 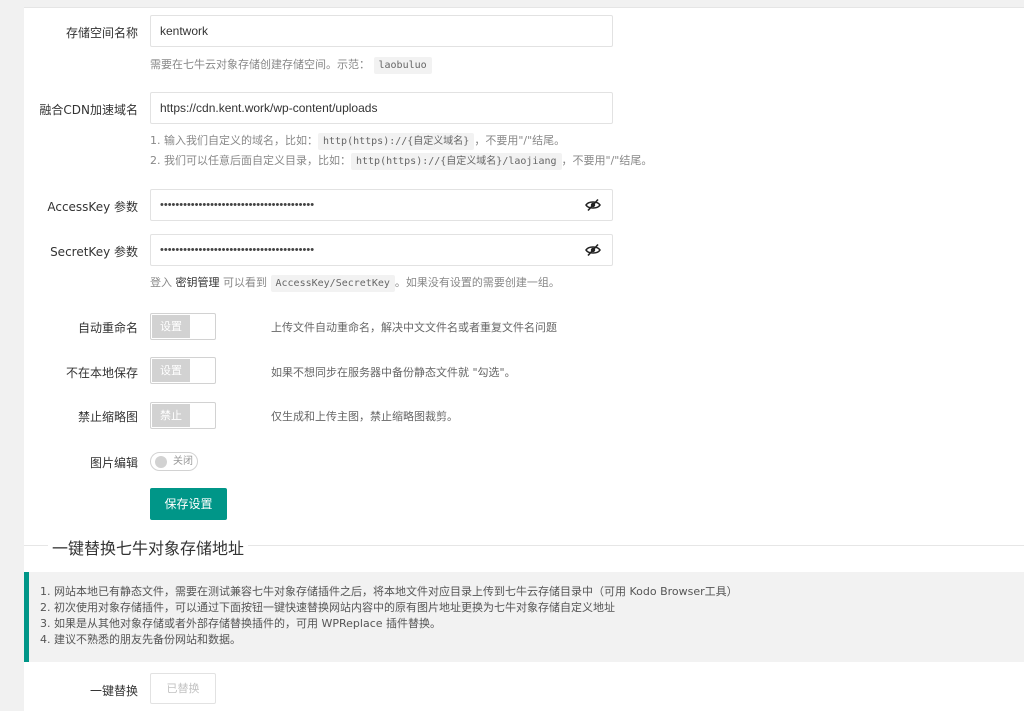 What do you see at coordinates (161, 282) in the screenshot?
I see `secret-key-hint-prefix: 登入` at bounding box center [161, 282].